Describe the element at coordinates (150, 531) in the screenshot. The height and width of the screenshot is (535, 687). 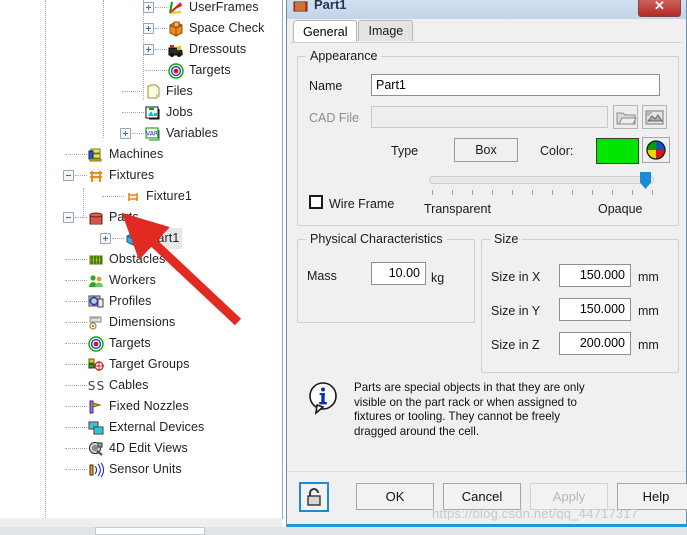
I see `taskbar-item` at that location.